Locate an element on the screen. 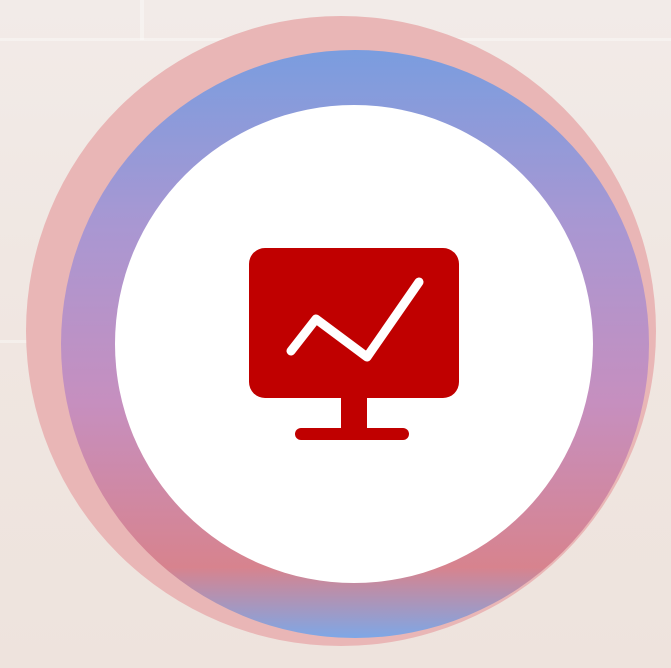 The height and width of the screenshot is (668, 671). monitor-stand-base is located at coordinates (352, 434).